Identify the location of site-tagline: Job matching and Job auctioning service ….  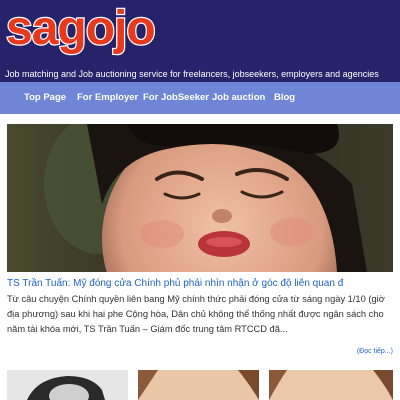
(192, 74).